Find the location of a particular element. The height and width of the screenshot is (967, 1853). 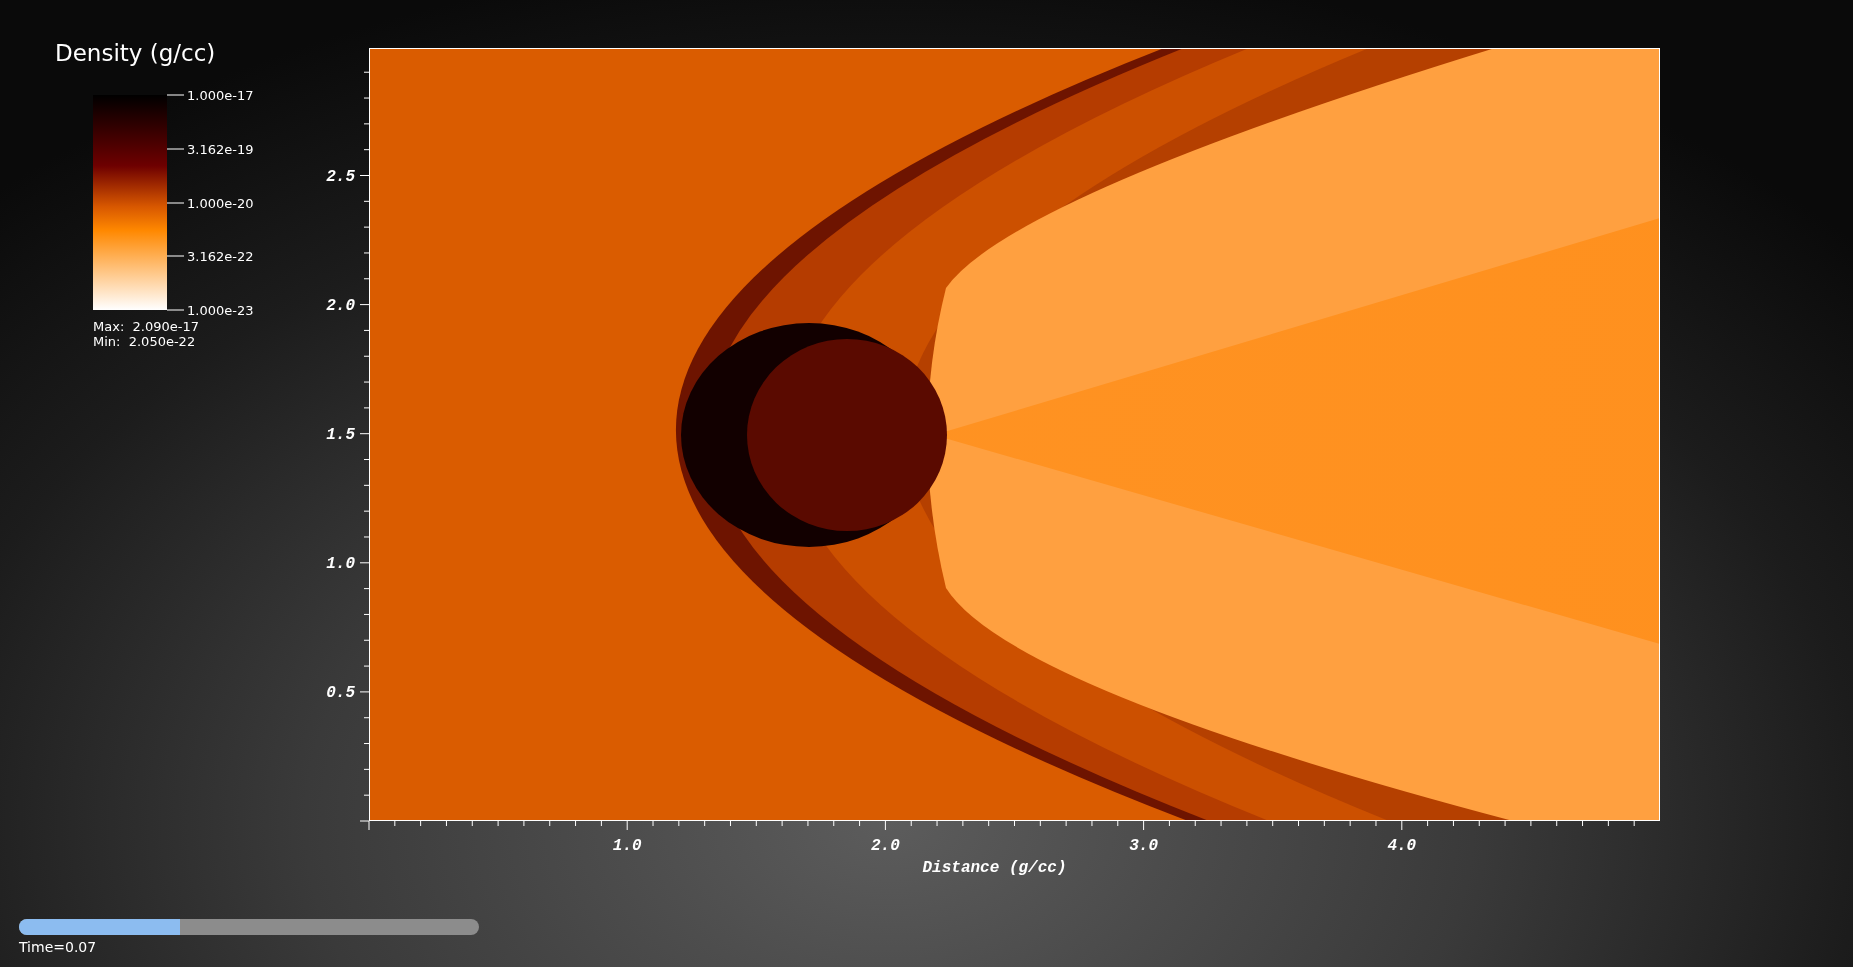

y-tick-label: 1.5 is located at coordinates (340, 434).